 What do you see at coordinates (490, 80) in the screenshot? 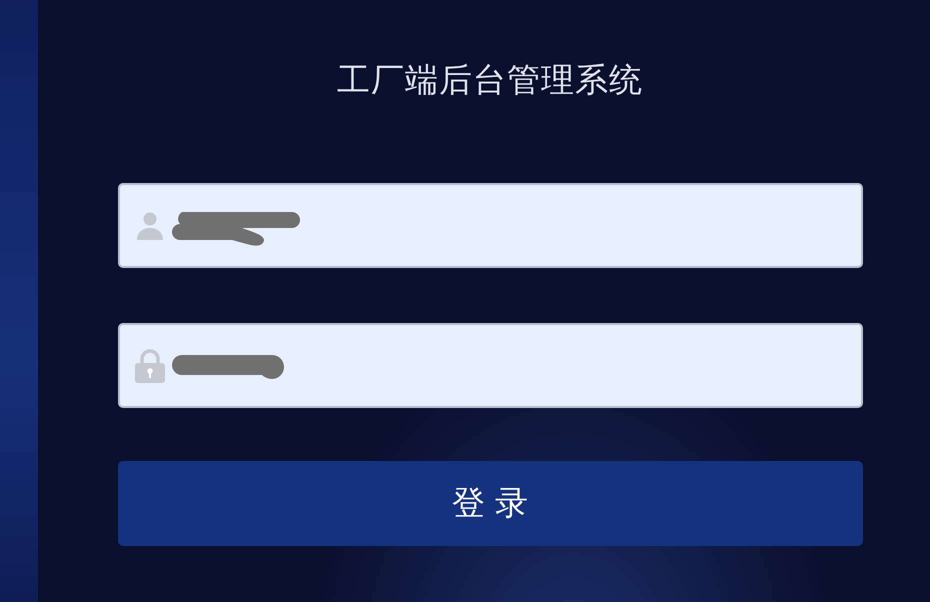
I see `system-title: 工厂端后台管理系统` at bounding box center [490, 80].